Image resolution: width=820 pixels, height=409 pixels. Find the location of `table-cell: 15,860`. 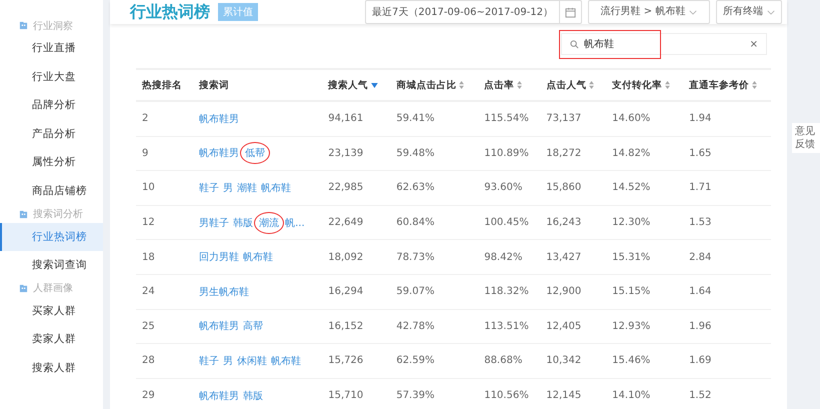

table-cell: 15,860 is located at coordinates (564, 188).